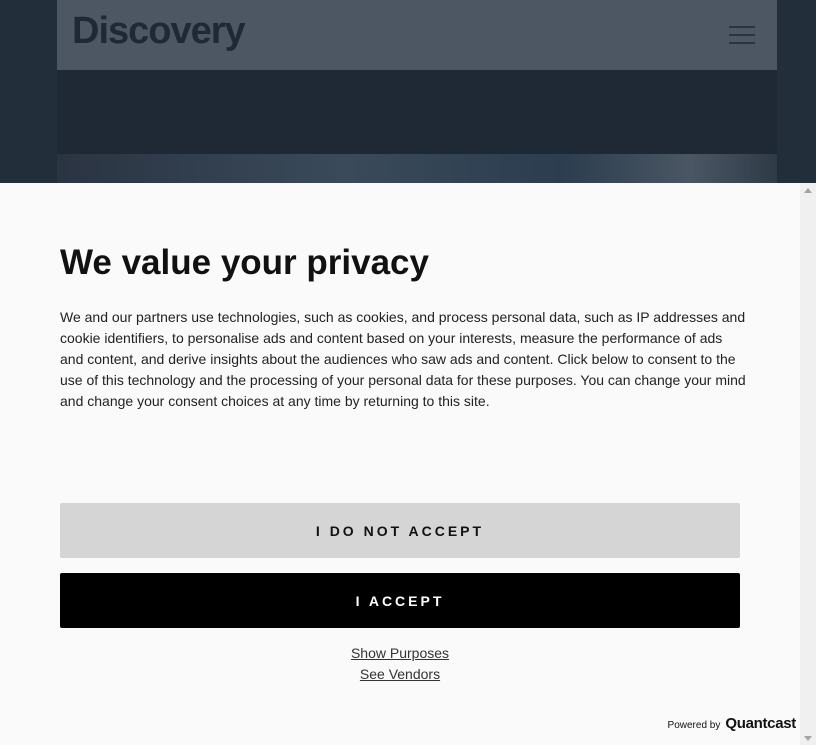 This screenshot has width=816, height=745. I want to click on site-header: Discovery, so click(417, 35).